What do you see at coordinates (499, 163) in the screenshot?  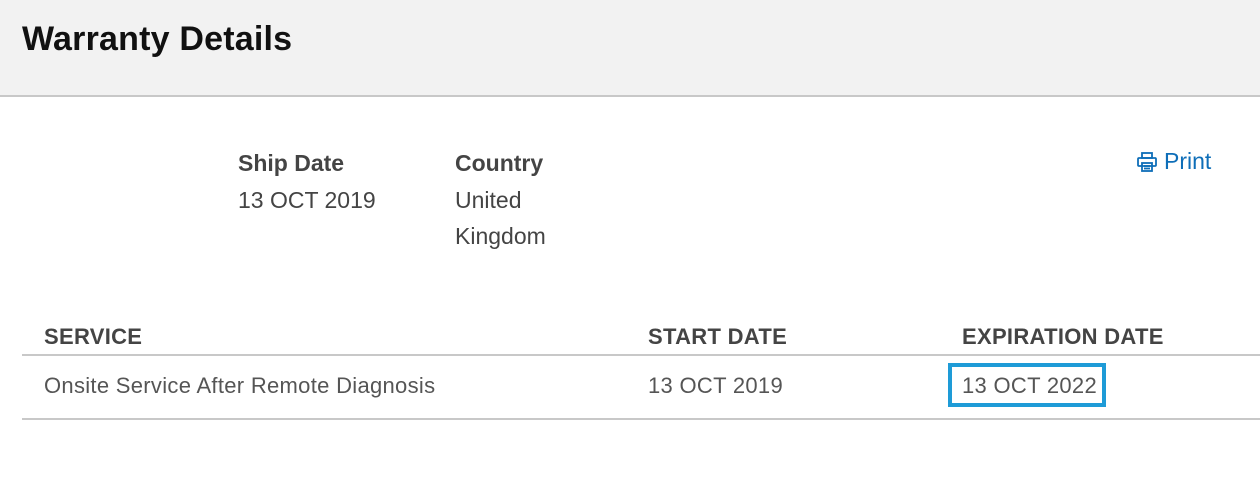 I see `country-label: Country` at bounding box center [499, 163].